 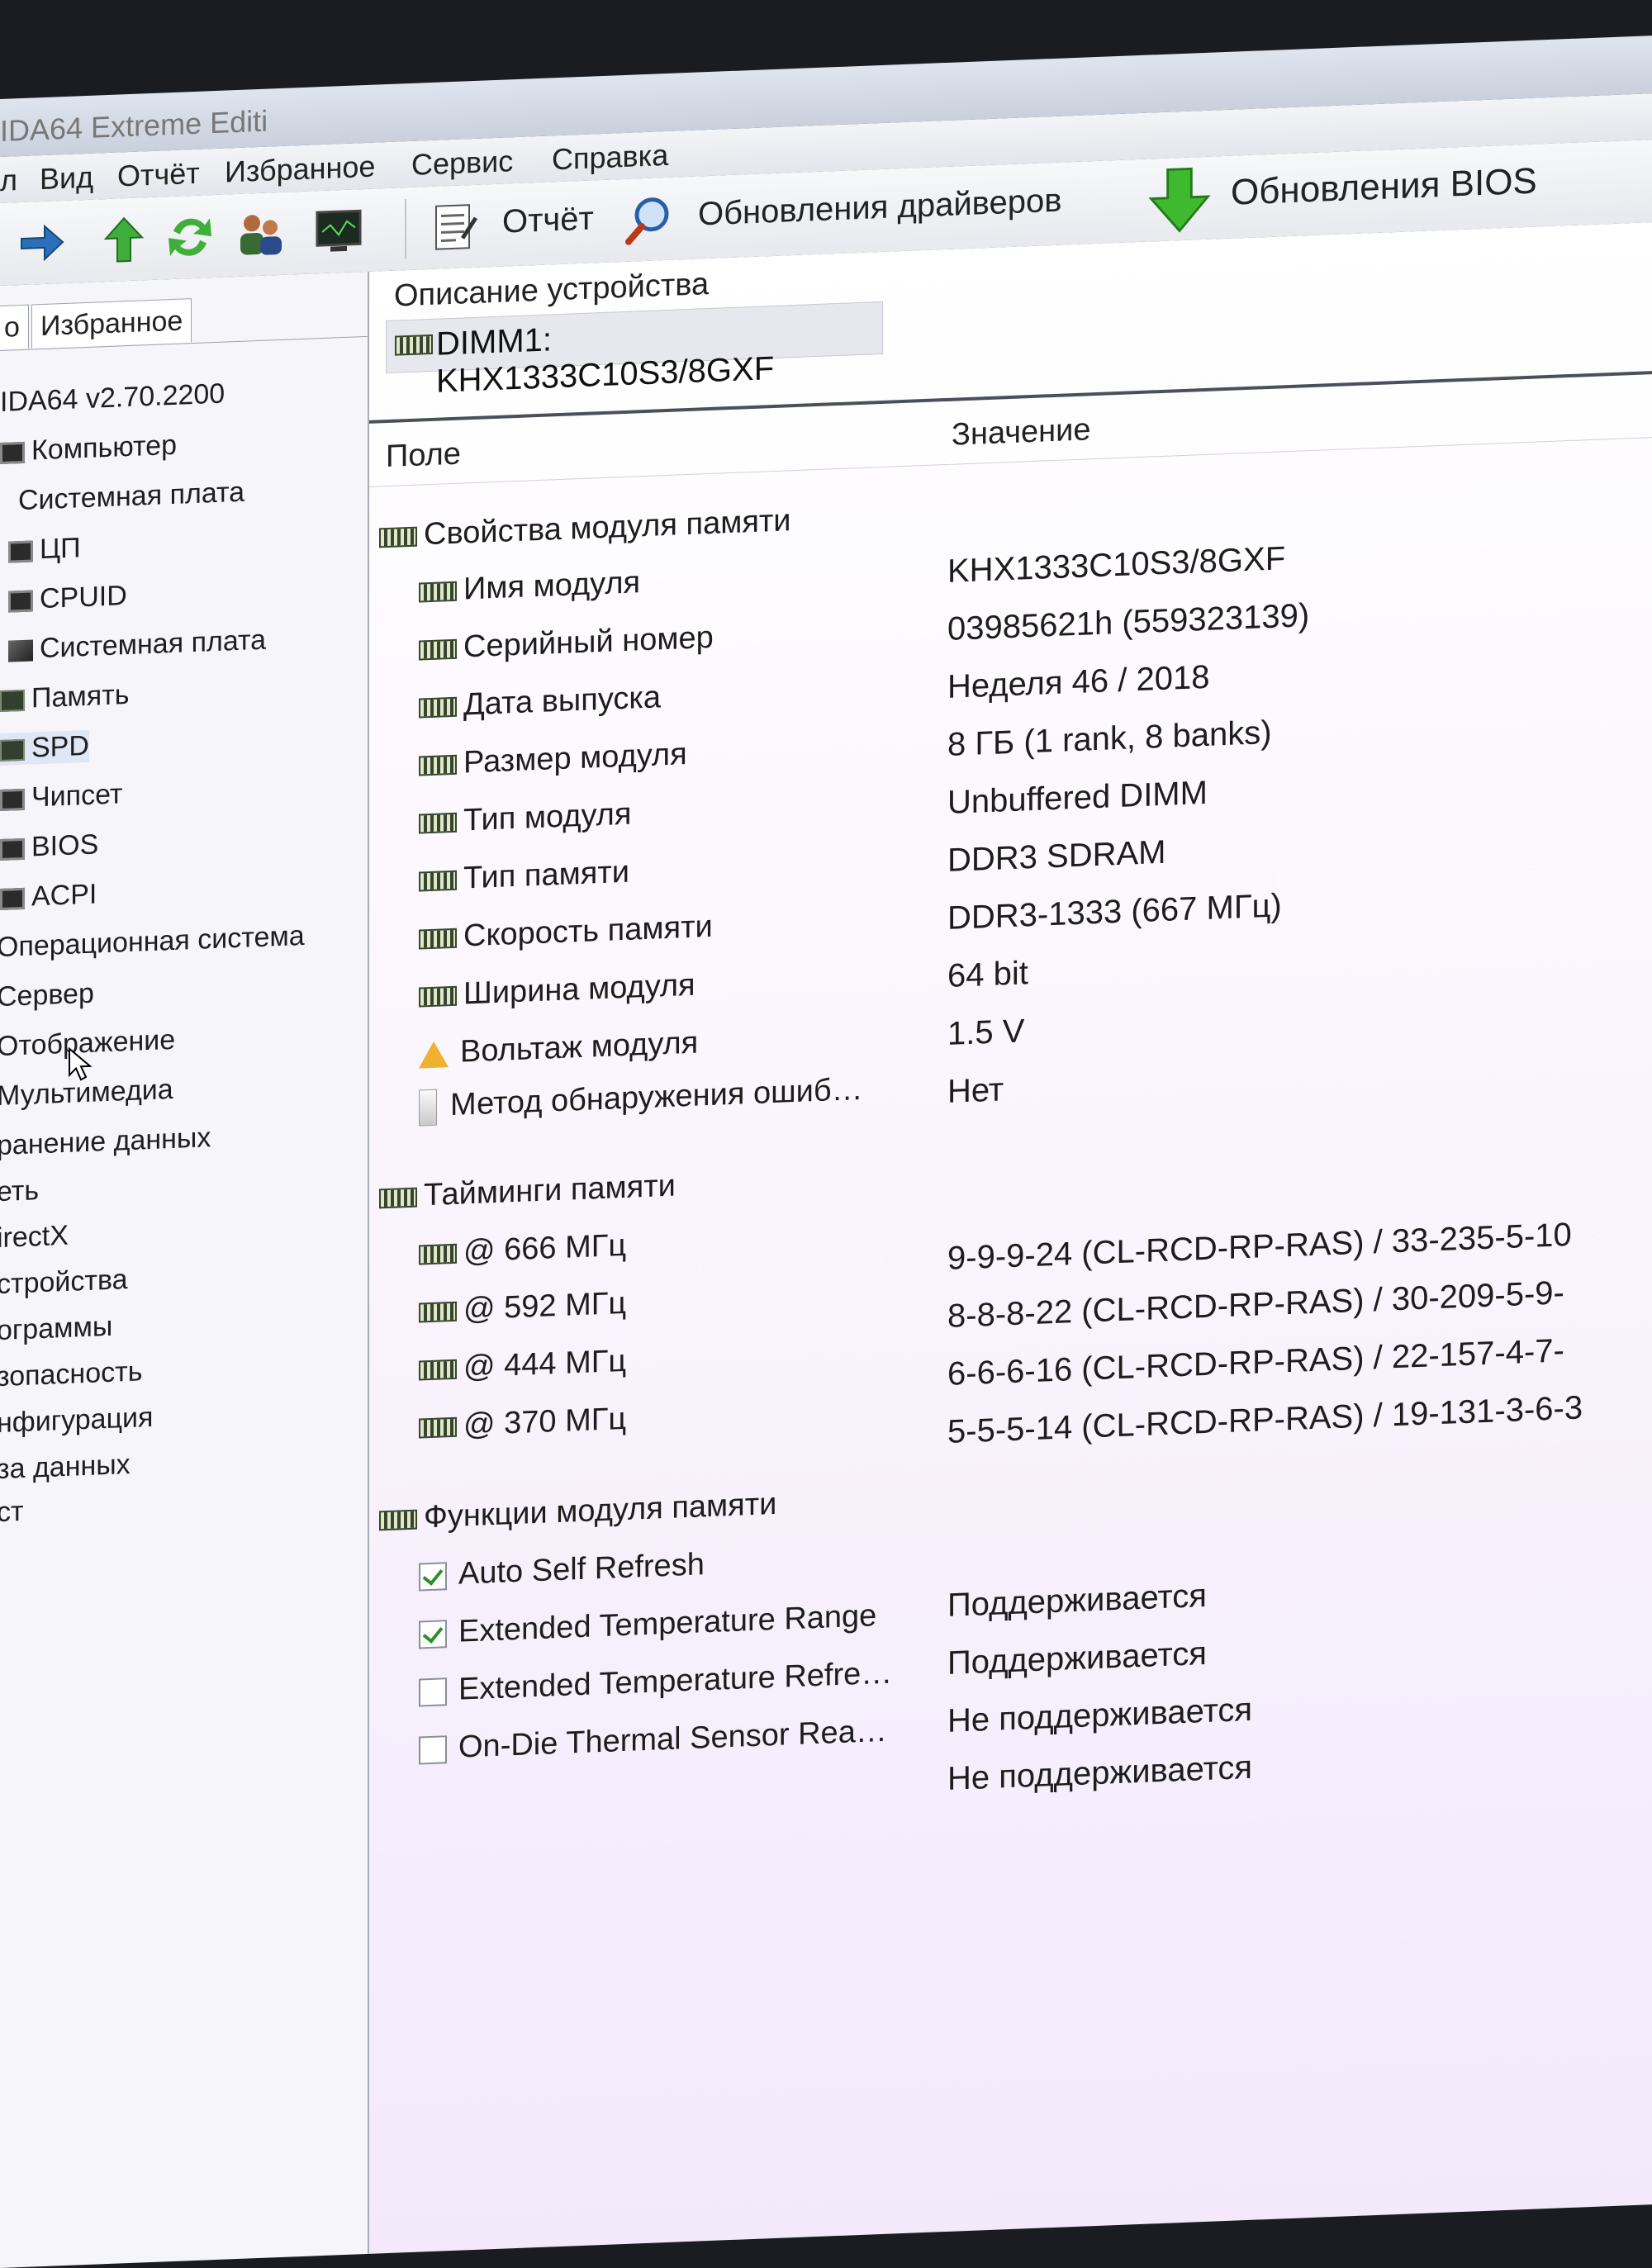 I want to click on menu-service: Сервис, so click(x=462, y=163).